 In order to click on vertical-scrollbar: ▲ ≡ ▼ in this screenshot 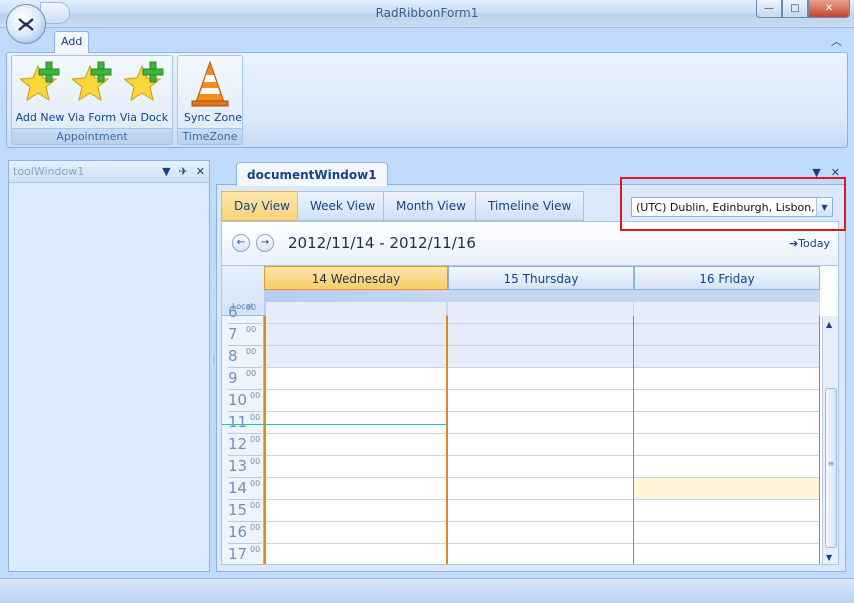, I will do `click(830, 440)`.